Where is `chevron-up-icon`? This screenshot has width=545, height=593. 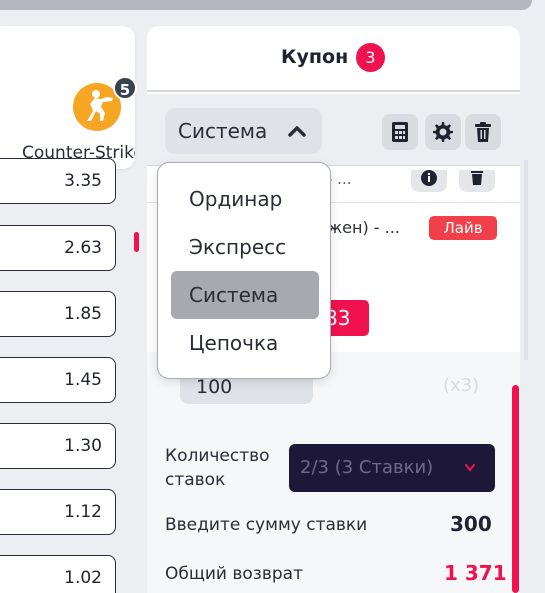
chevron-up-icon is located at coordinates (297, 131).